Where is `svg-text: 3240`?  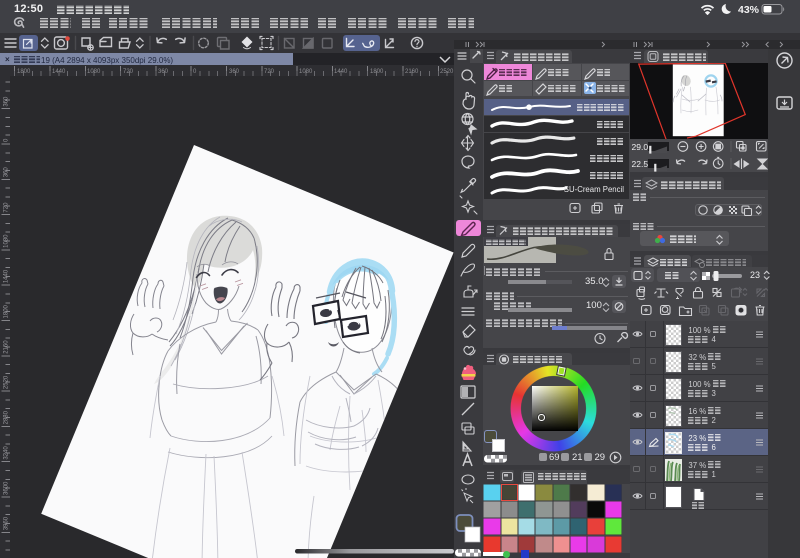
svg-text: 3240 is located at coordinates (7, 453).